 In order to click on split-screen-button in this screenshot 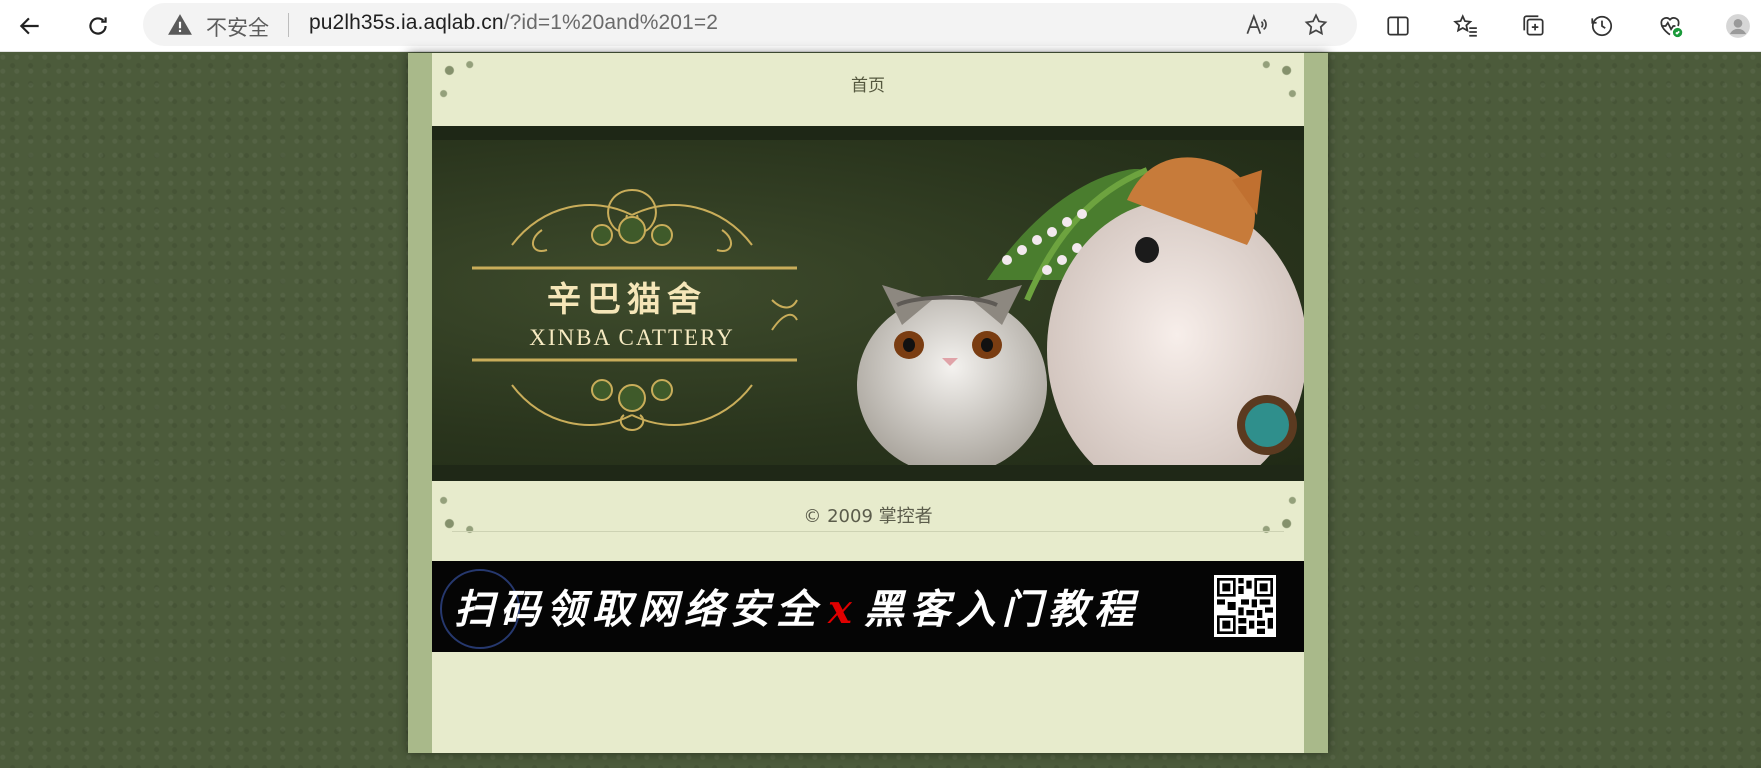, I will do `click(1398, 26)`.